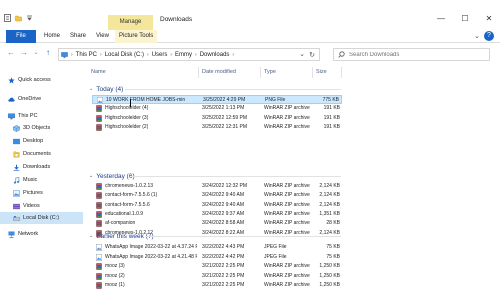  What do you see at coordinates (129, 186) in the screenshot?
I see `file-name: chromenews-1.0.2.13` at bounding box center [129, 186].